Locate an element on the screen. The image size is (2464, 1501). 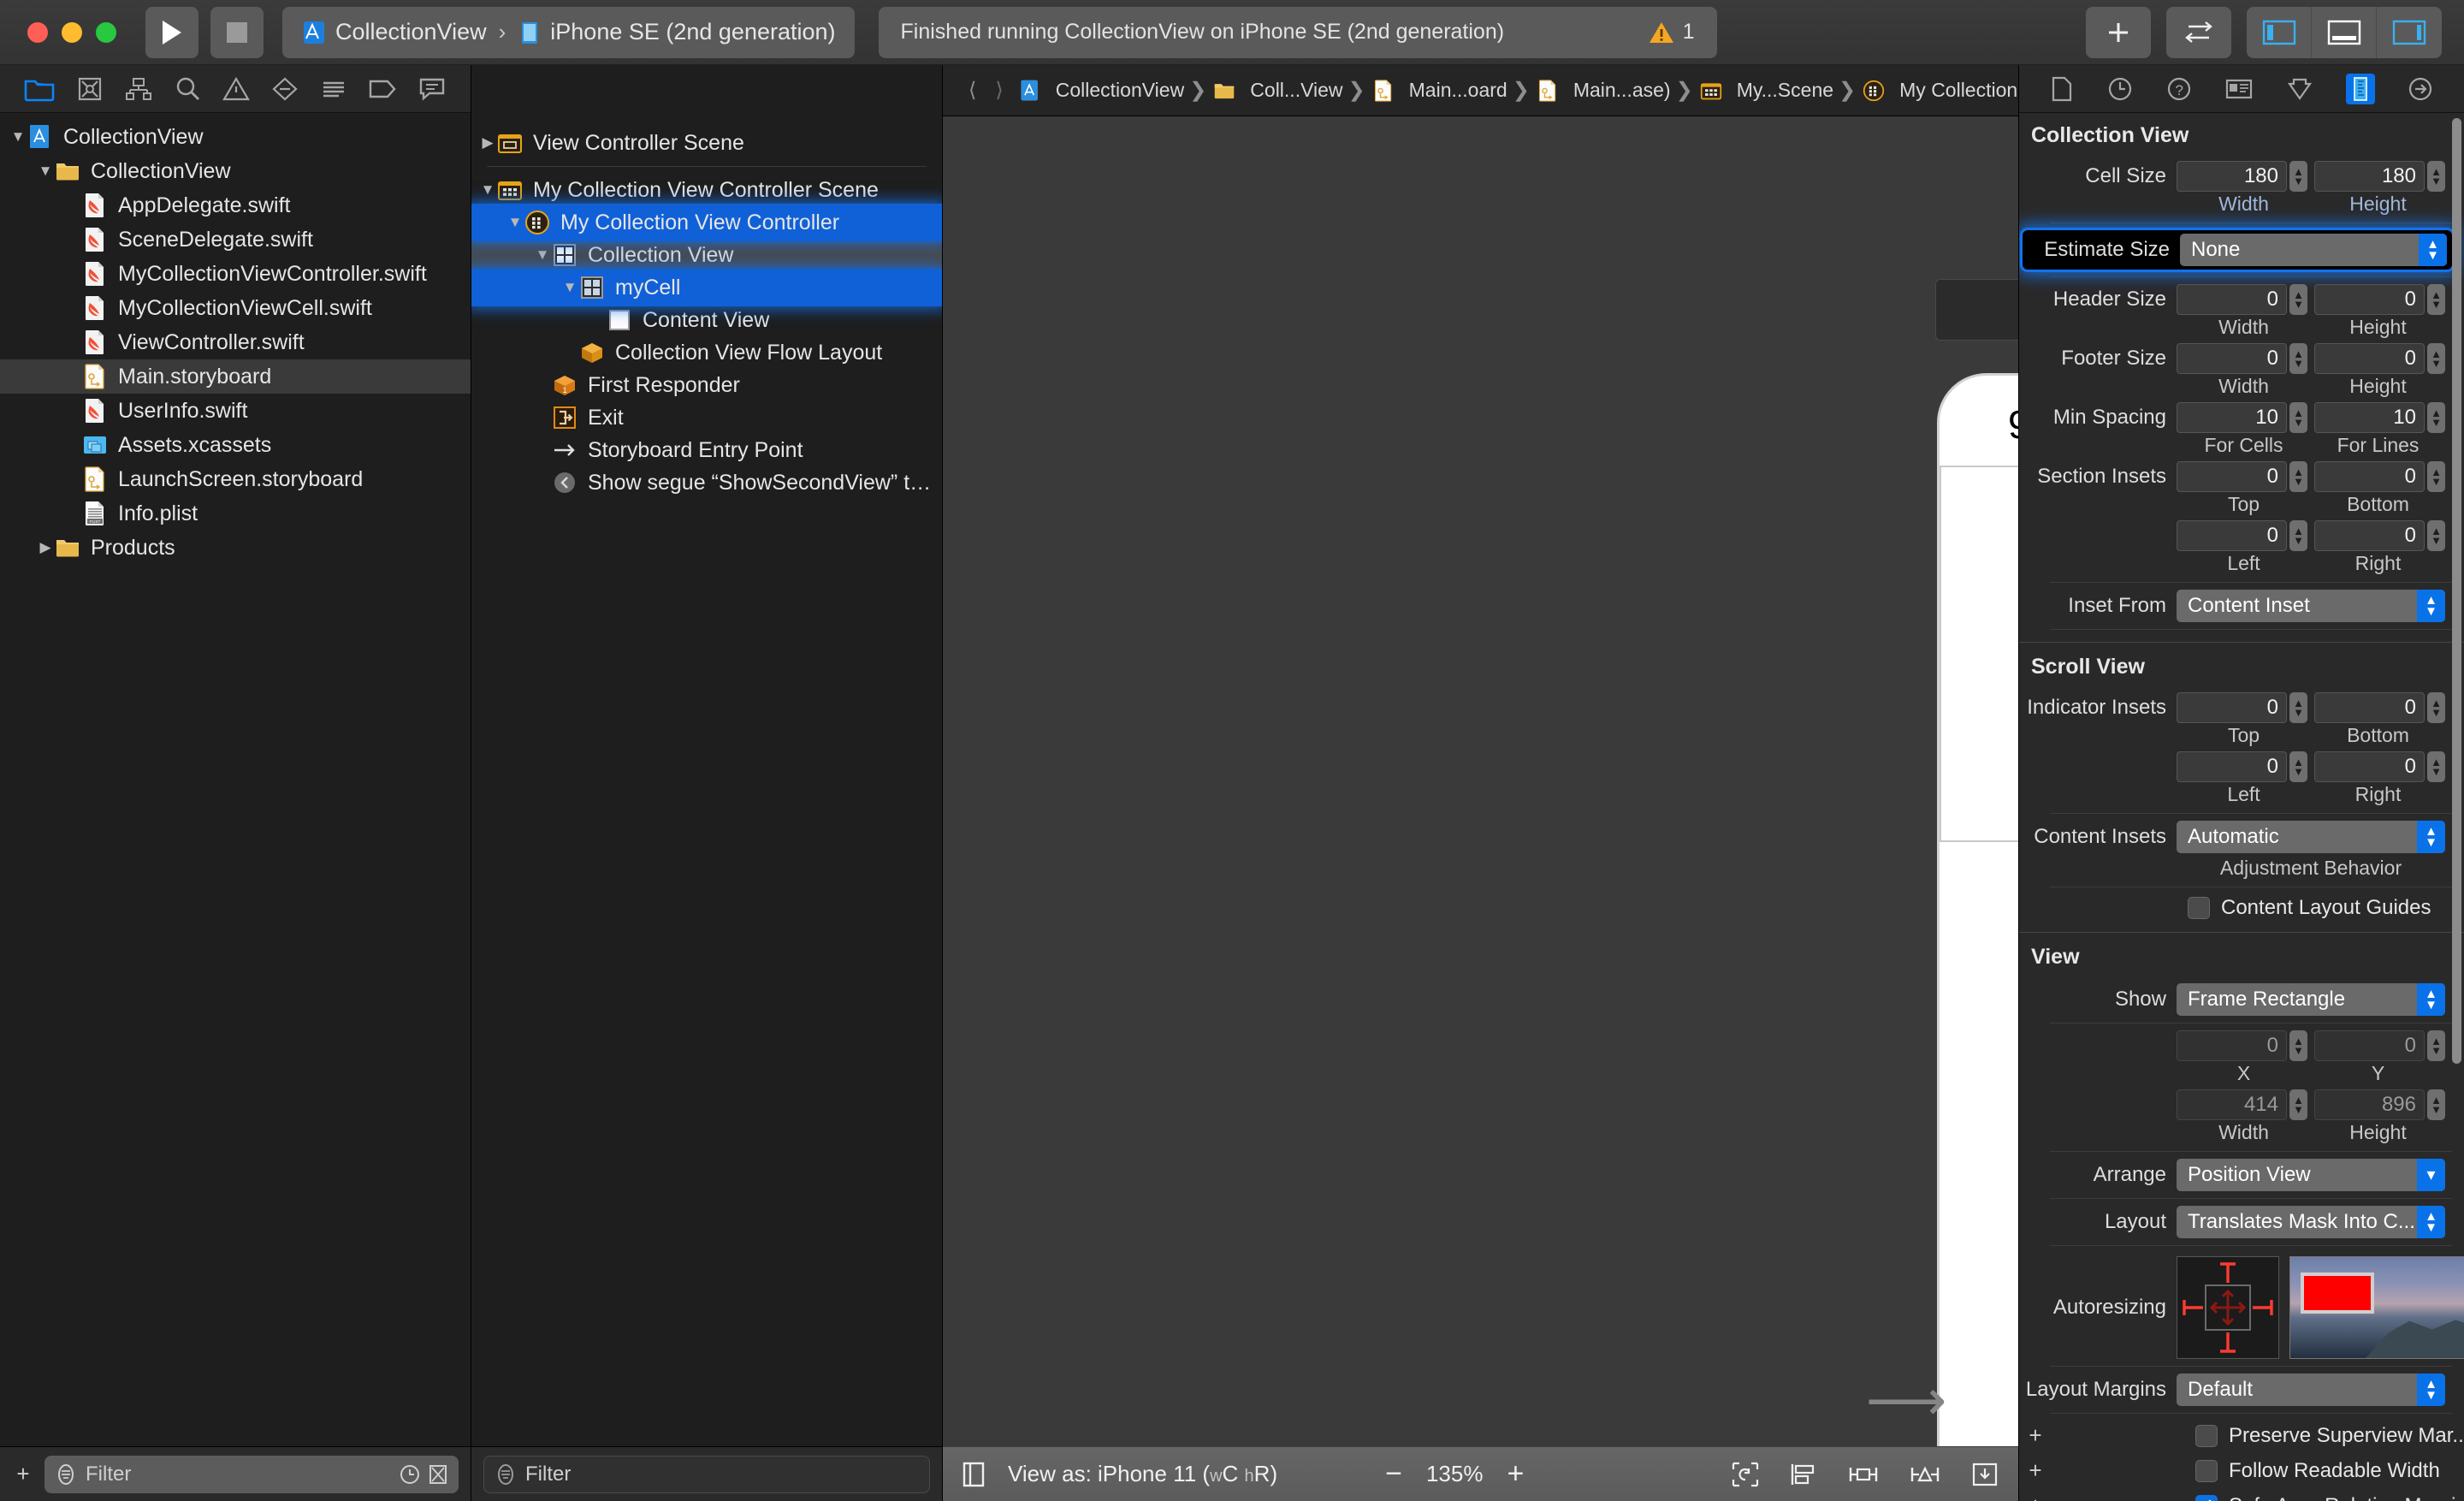
debug-icon is located at coordinates (333, 89).